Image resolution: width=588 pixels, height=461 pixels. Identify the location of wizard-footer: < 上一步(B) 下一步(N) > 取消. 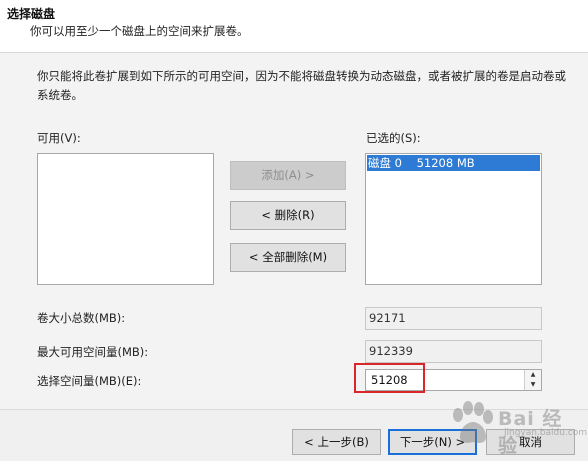
(294, 435).